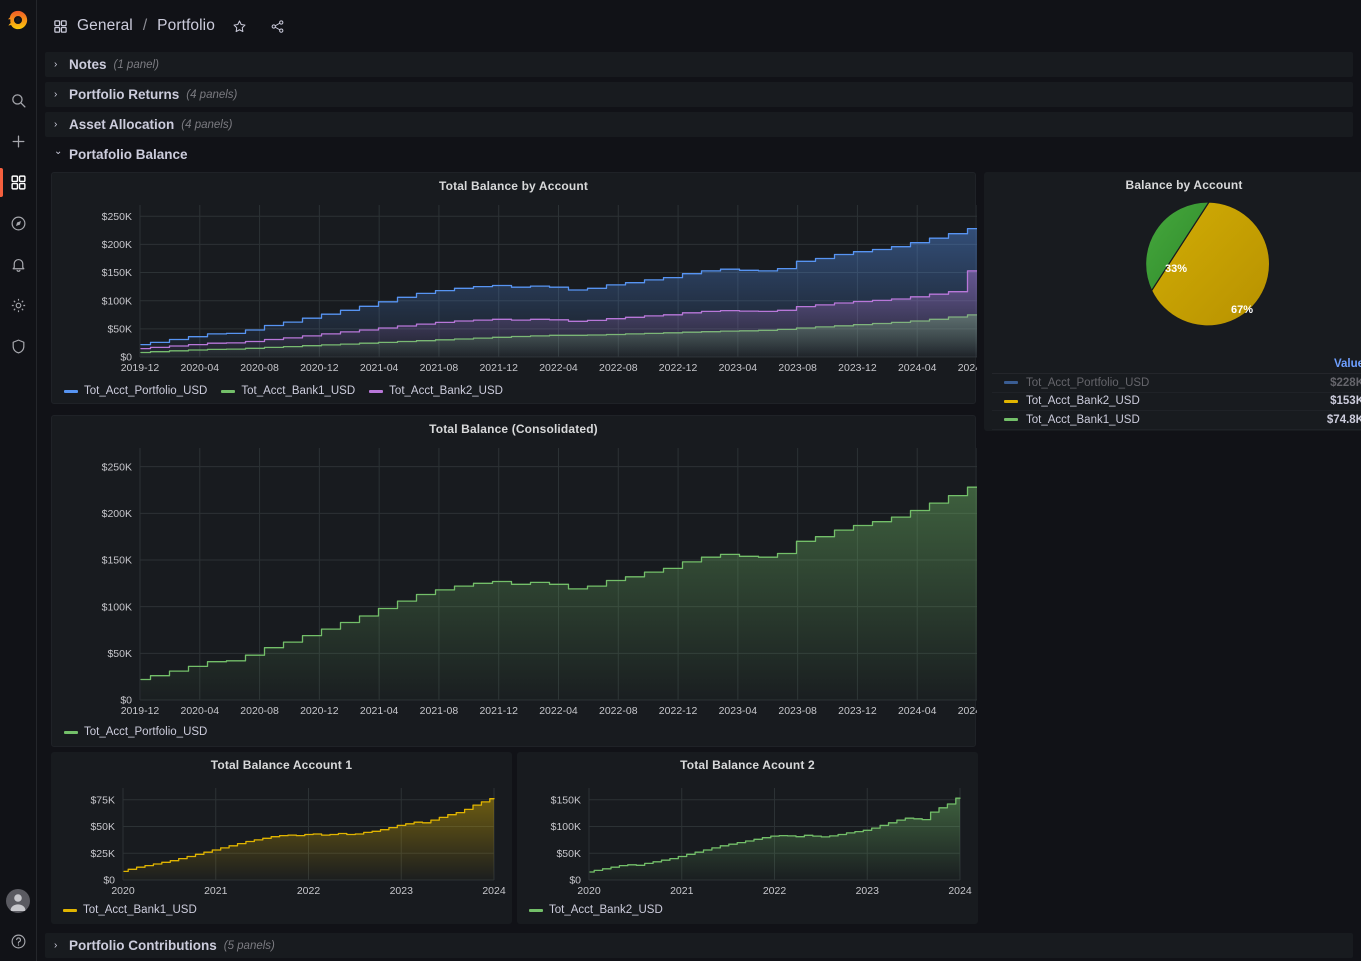 The height and width of the screenshot is (961, 1361). I want to click on star-icon, so click(239, 26).